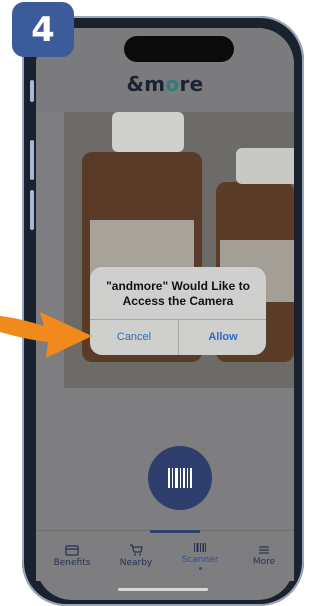  What do you see at coordinates (163, 589) in the screenshot?
I see `home-indicator` at bounding box center [163, 589].